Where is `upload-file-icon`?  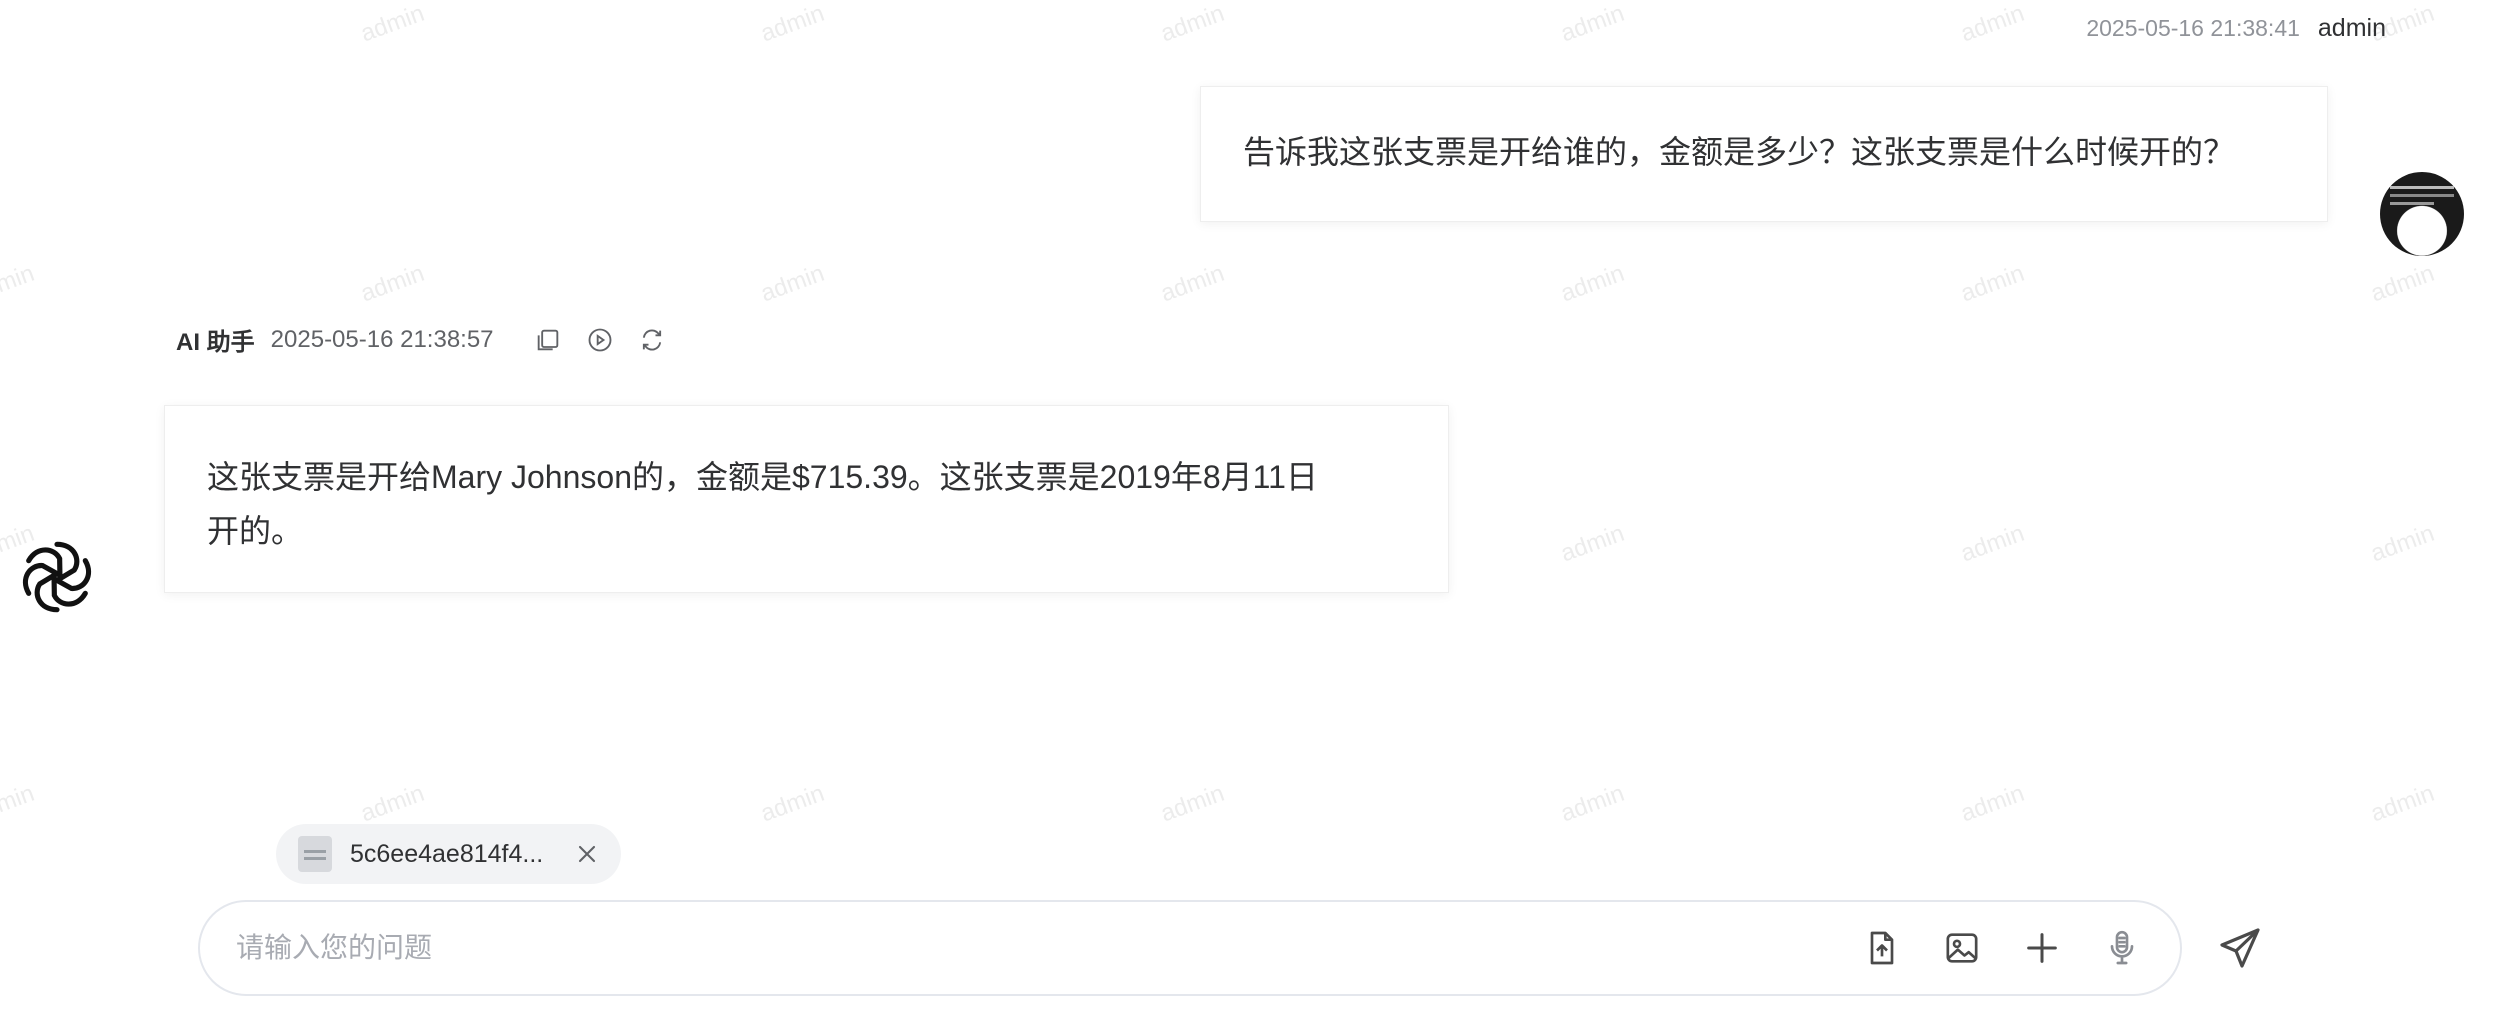
upload-file-icon is located at coordinates (1882, 948).